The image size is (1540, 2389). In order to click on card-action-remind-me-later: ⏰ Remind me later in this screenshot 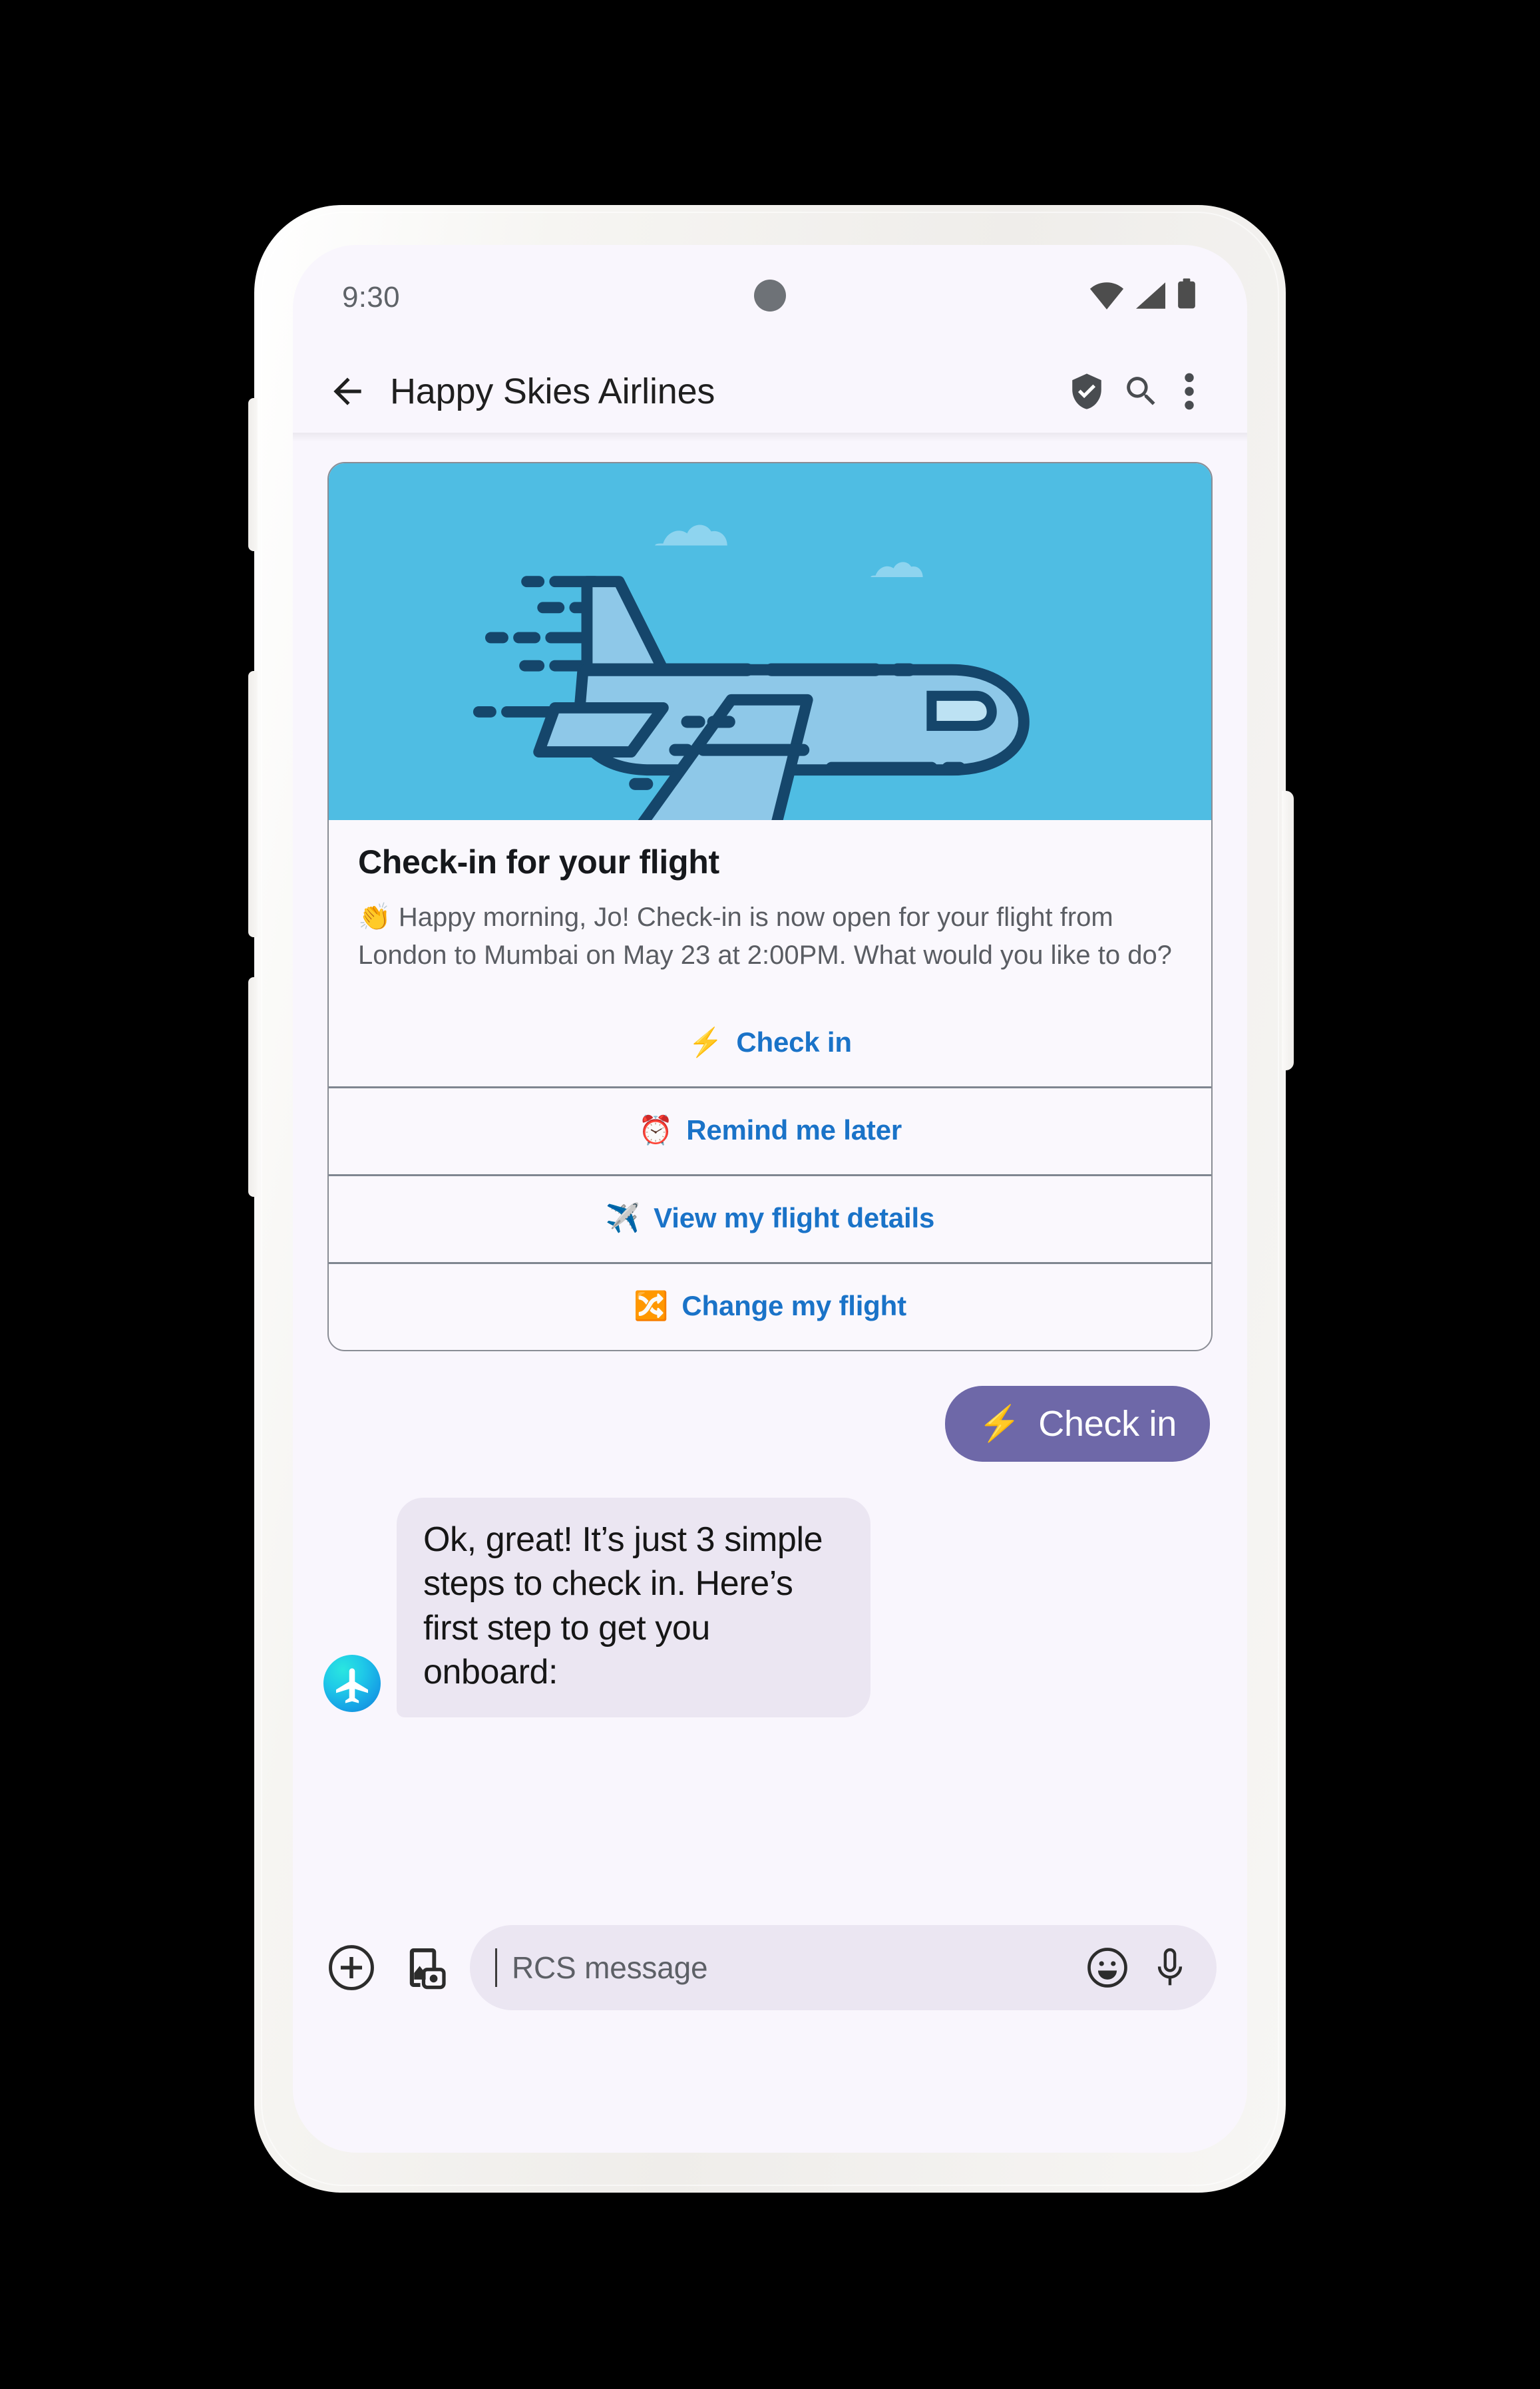, I will do `click(770, 1130)`.